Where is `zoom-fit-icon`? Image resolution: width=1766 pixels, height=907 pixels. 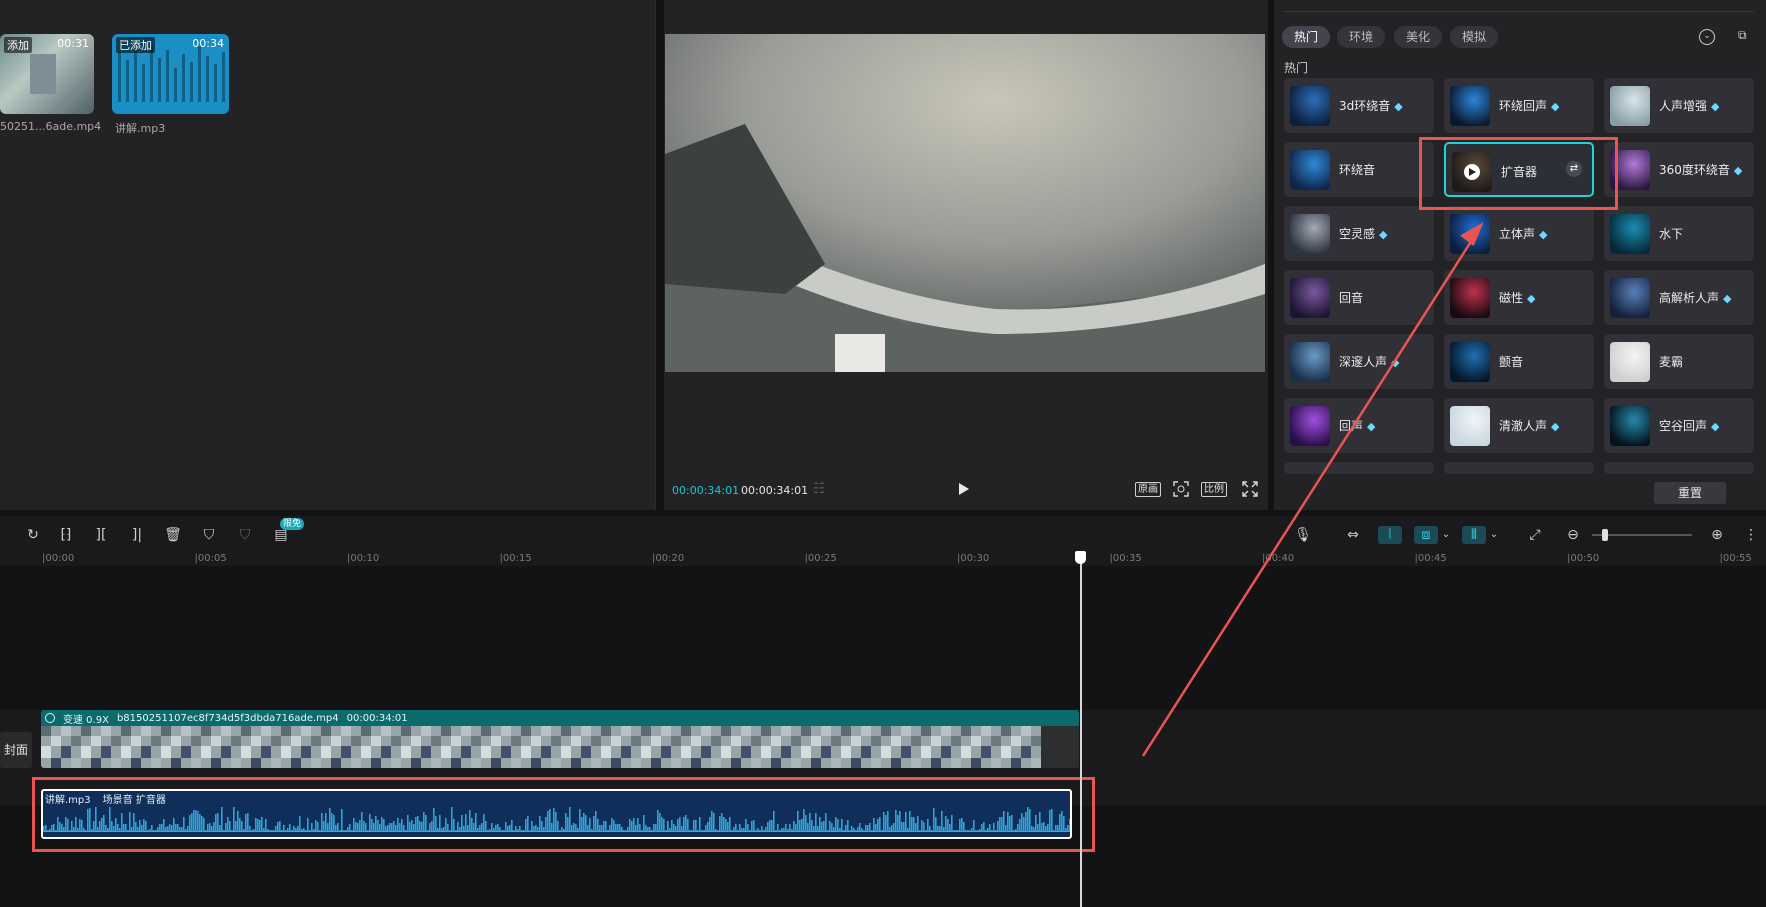 zoom-fit-icon is located at coordinates (1181, 489).